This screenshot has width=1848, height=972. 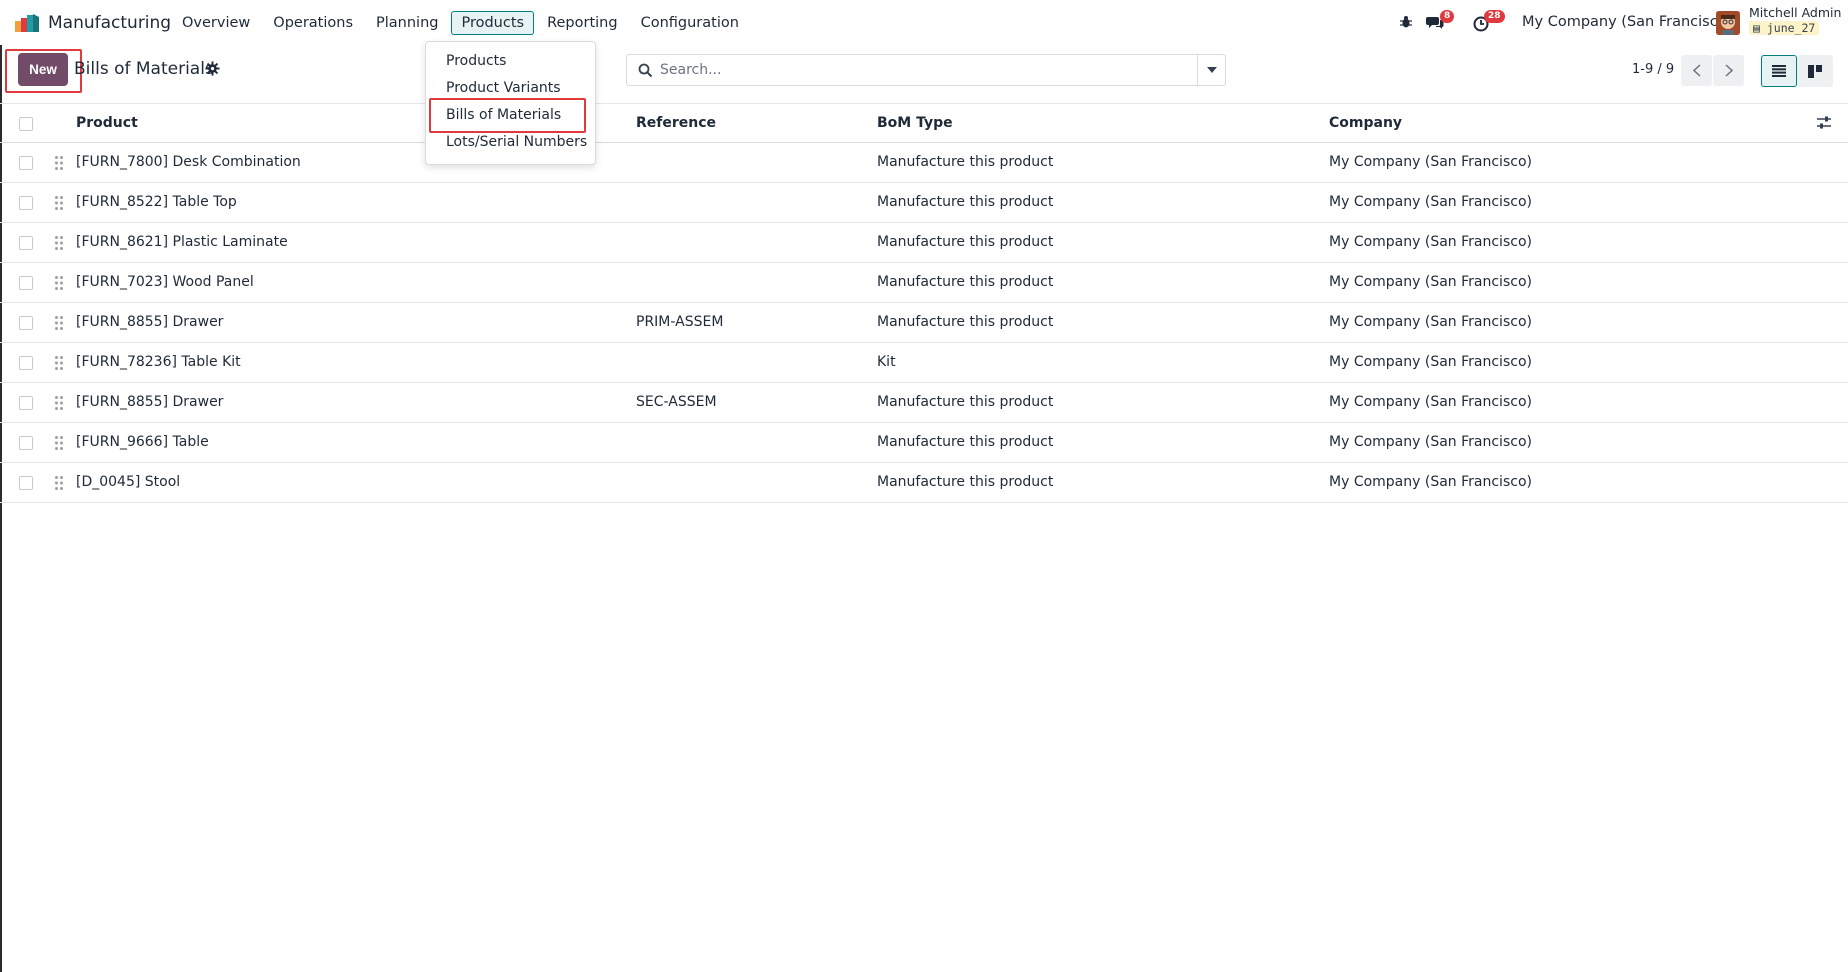 I want to click on list-view-button, so click(x=1779, y=71).